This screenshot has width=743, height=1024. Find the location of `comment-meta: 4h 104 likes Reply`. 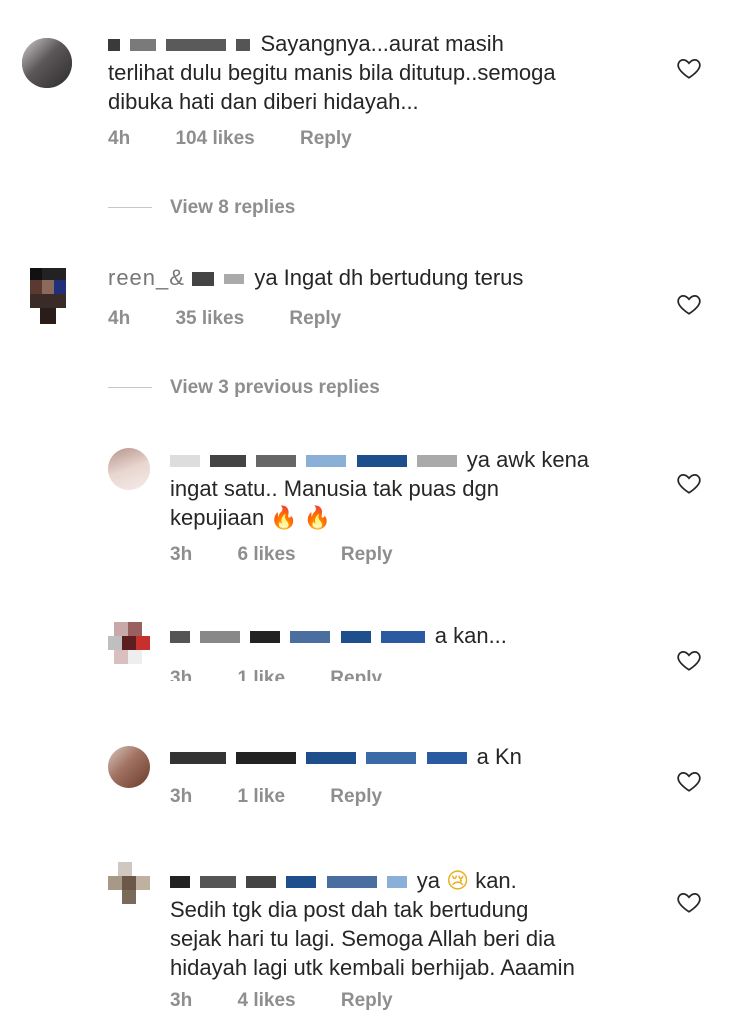

comment-meta: 4h 104 likes Reply is located at coordinates (250, 139).